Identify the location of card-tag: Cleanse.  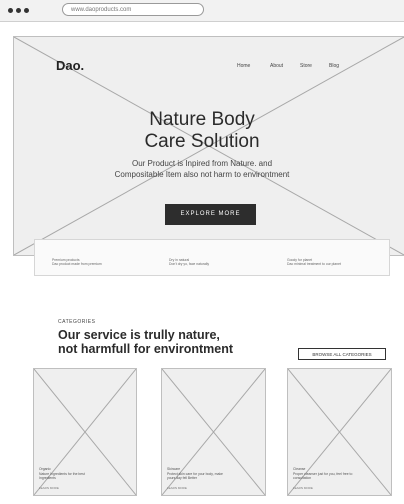
(299, 469).